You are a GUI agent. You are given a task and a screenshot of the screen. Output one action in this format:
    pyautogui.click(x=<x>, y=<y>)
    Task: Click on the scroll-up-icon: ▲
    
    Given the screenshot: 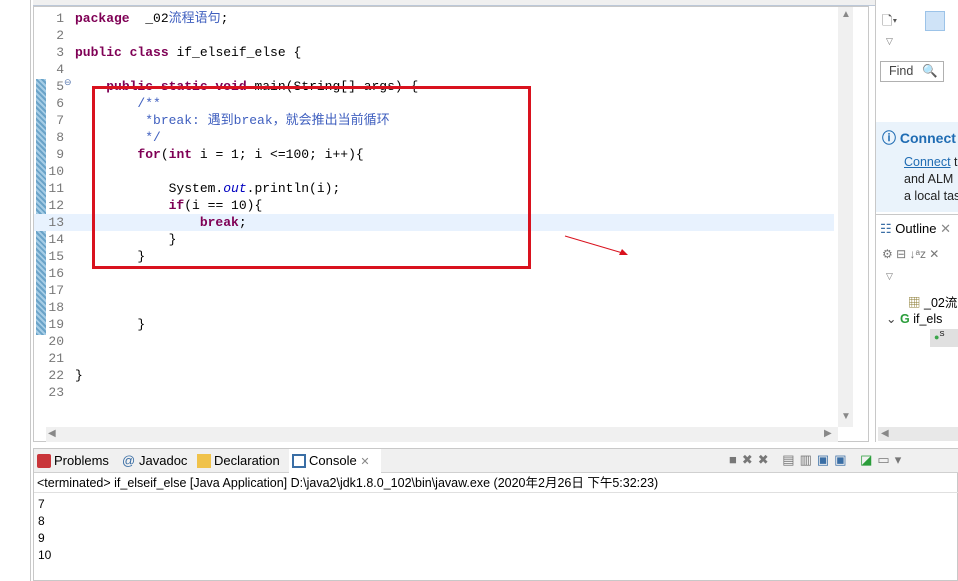 What is the action you would take?
    pyautogui.click(x=846, y=14)
    